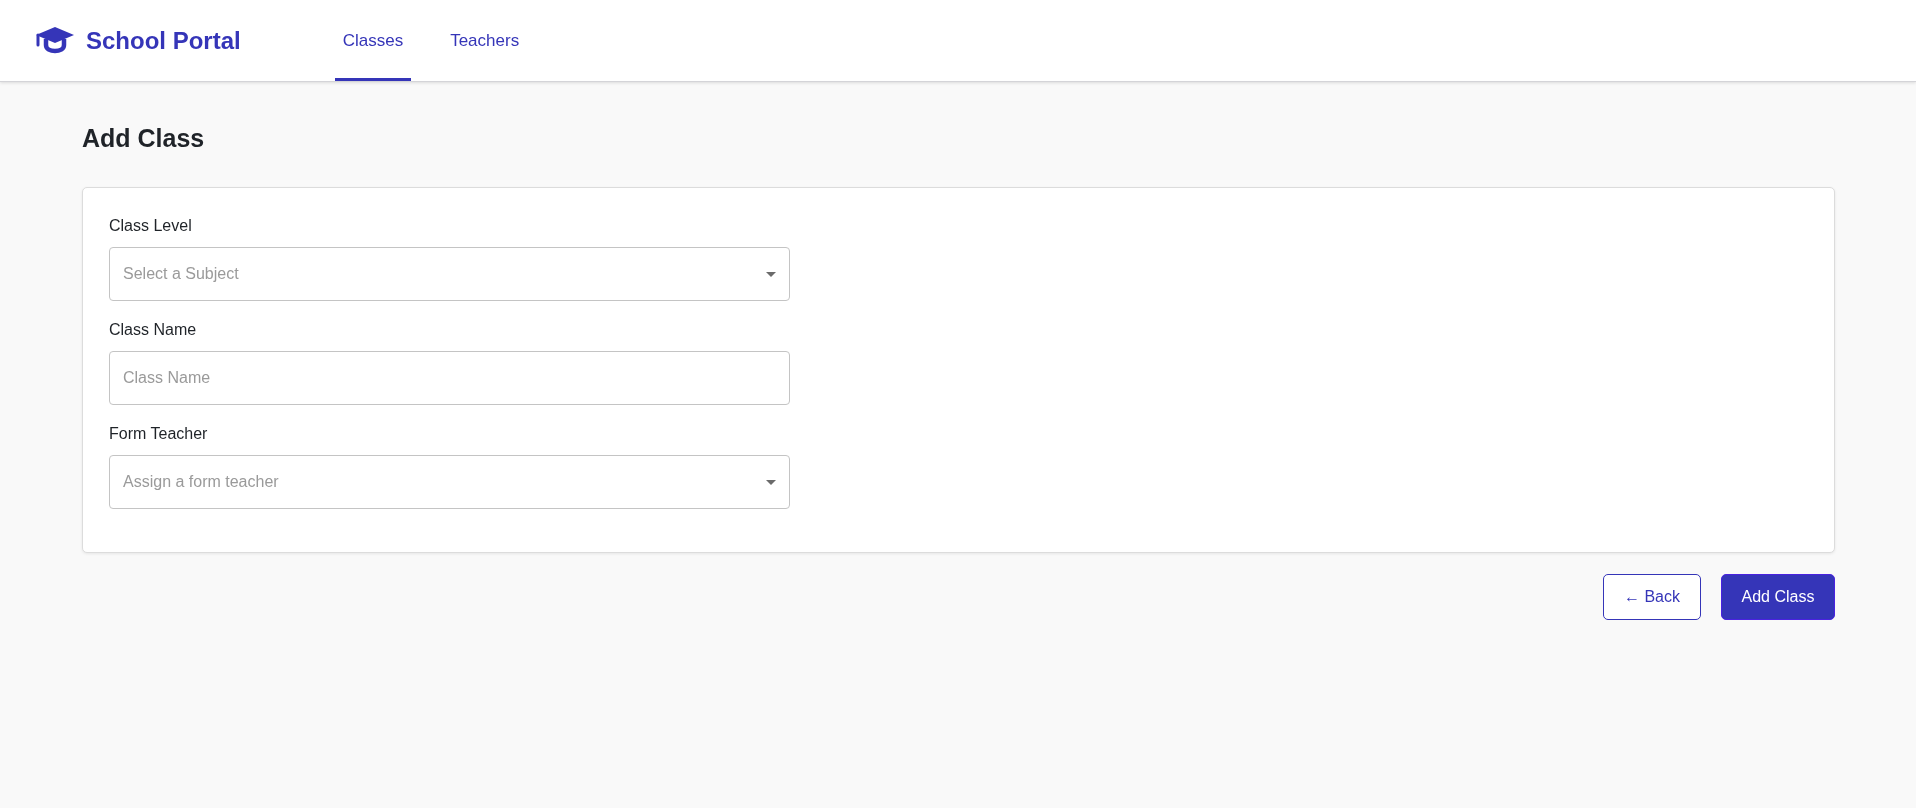 This screenshot has height=808, width=1916. Describe the element at coordinates (143, 138) in the screenshot. I see `page-title: Add Class` at that location.